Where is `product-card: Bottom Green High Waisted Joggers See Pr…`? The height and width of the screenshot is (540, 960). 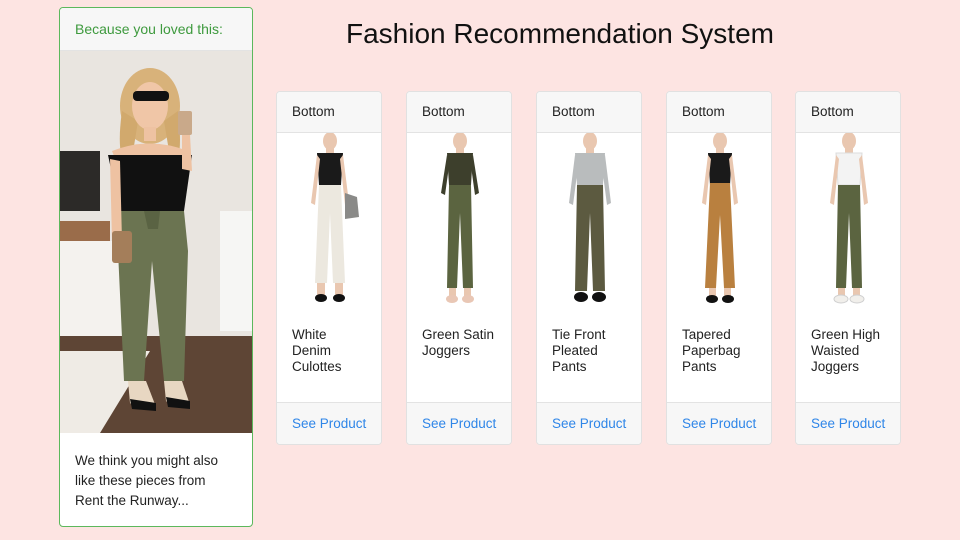 product-card: Bottom Green High Waisted Joggers See Pr… is located at coordinates (848, 268).